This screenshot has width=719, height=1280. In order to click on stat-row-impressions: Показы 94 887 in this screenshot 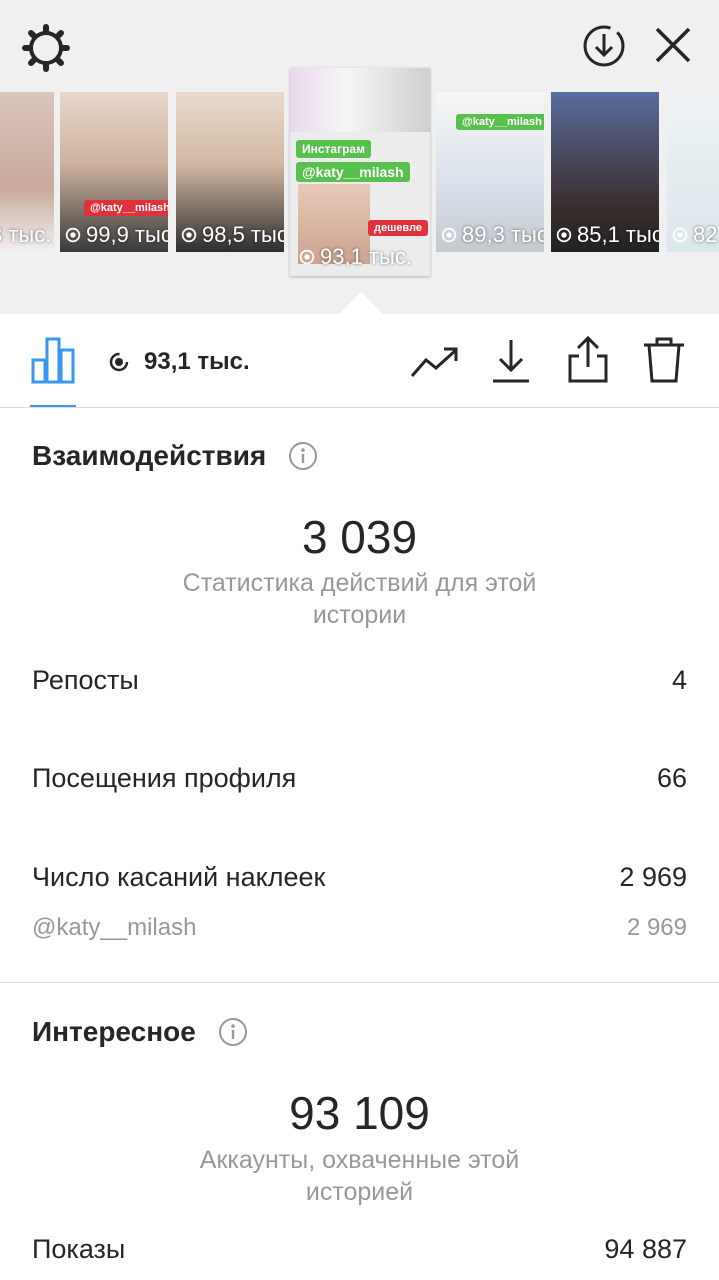, I will do `click(359, 1249)`.